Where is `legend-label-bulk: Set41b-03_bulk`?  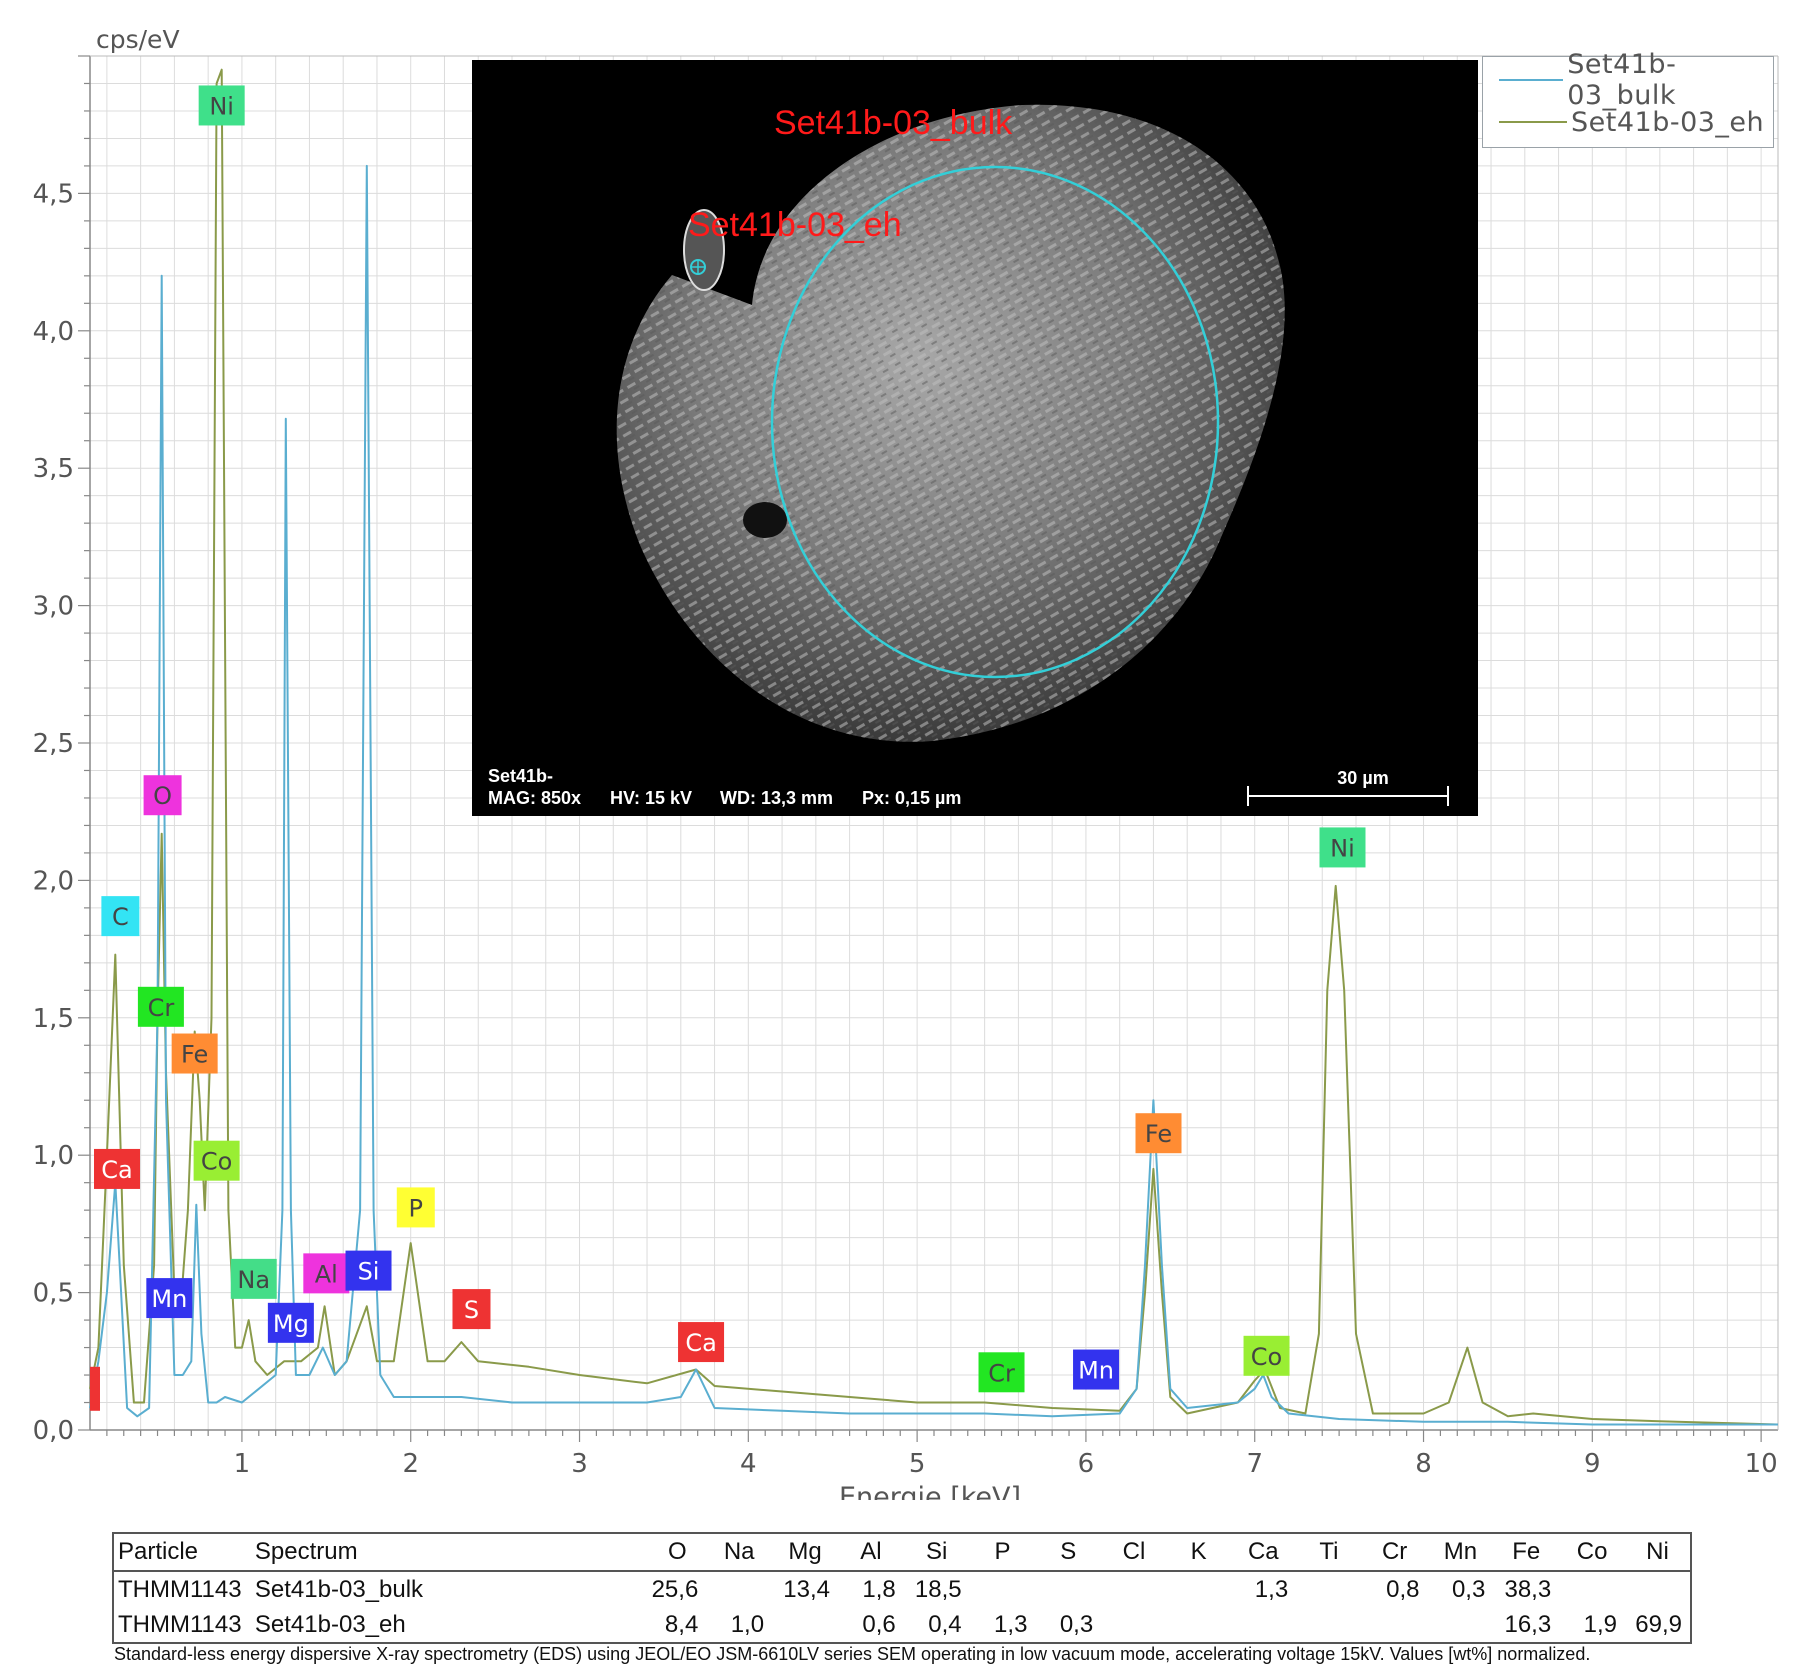
legend-label-bulk: Set41b-03_bulk is located at coordinates (1622, 80).